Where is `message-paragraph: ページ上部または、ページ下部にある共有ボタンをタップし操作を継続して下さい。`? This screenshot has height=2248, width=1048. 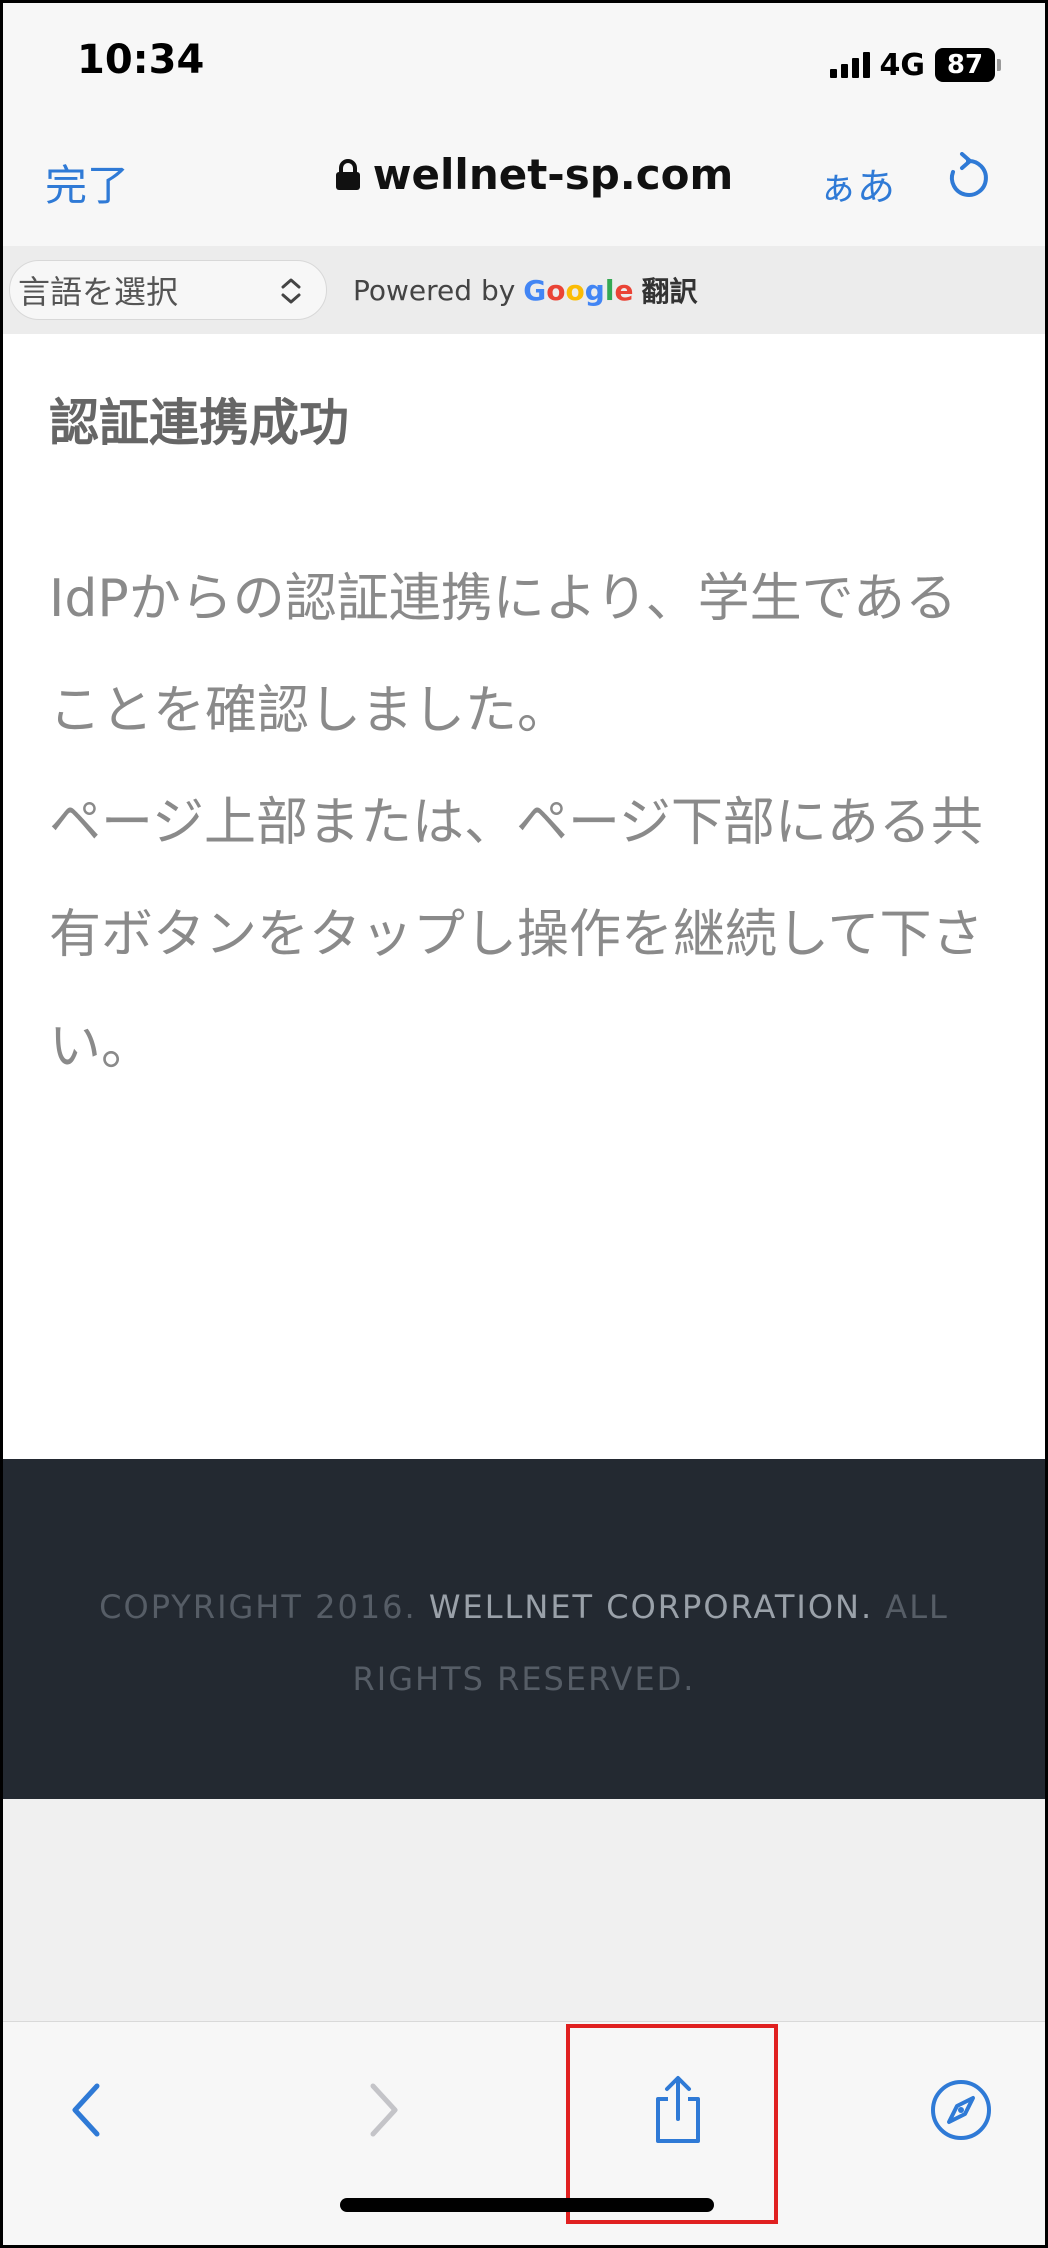
message-paragraph: ページ上部または、ページ下部にある共有ボタンをタップし操作を継続して下さい。 is located at coordinates (516, 935).